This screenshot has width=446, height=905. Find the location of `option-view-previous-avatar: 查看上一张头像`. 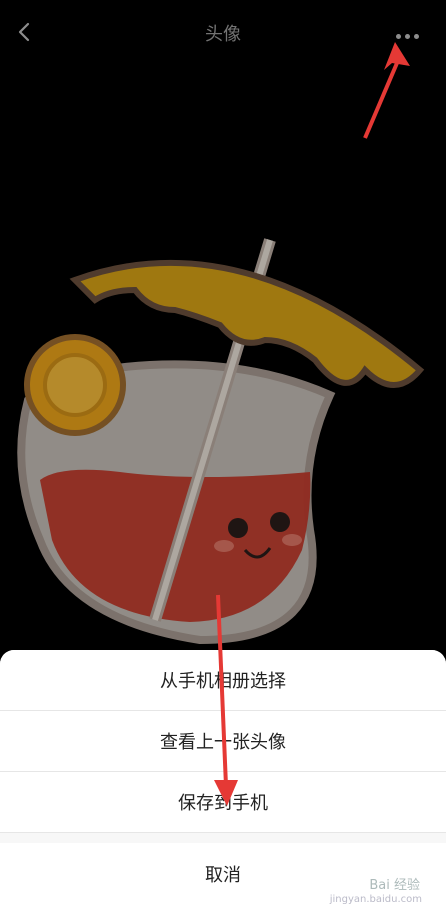

option-view-previous-avatar: 查看上一张头像 is located at coordinates (223, 741).